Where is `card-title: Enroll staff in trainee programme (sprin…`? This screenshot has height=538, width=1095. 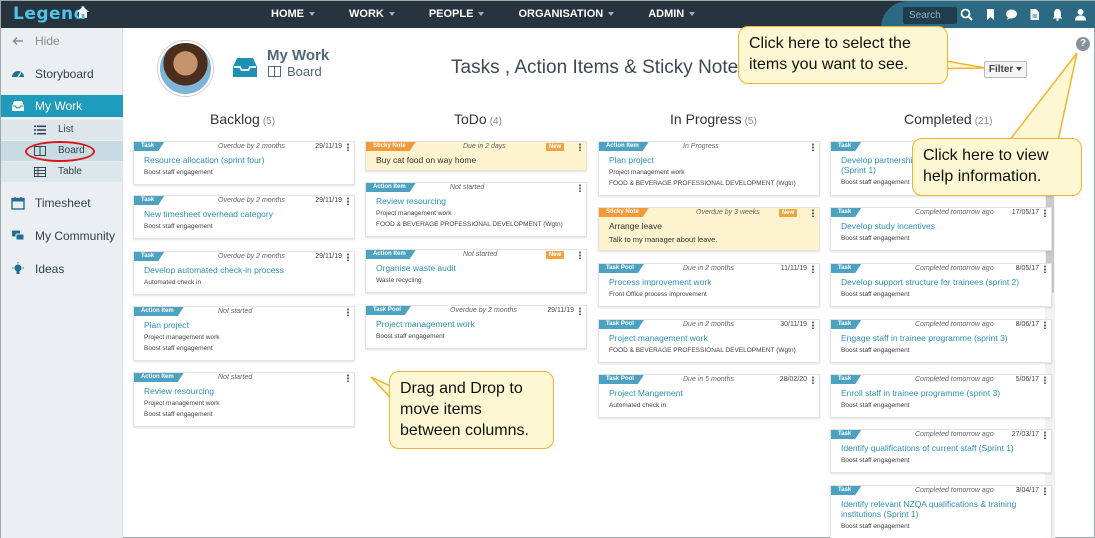
card-title: Enroll staff in trainee programme (sprin… is located at coordinates (920, 393).